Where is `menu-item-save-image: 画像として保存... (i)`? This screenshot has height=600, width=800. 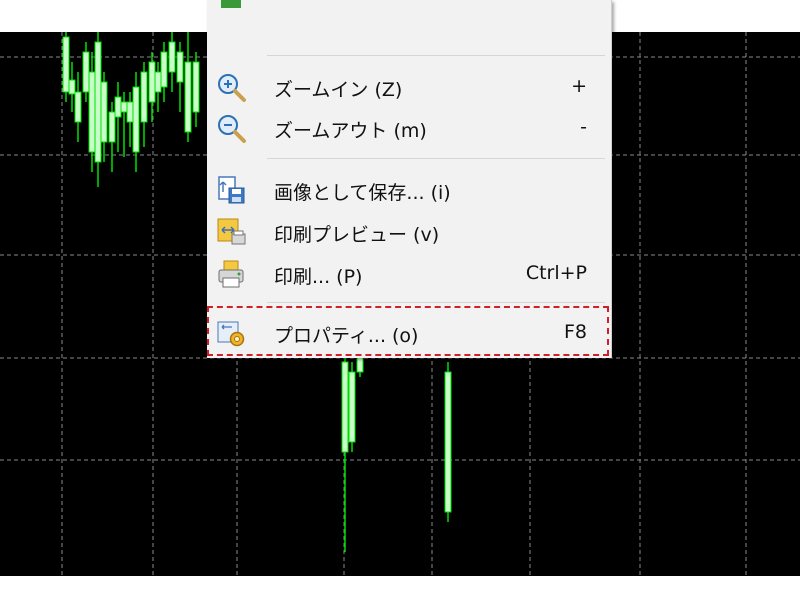 menu-item-save-image: 画像として保存... (i) is located at coordinates (409, 190).